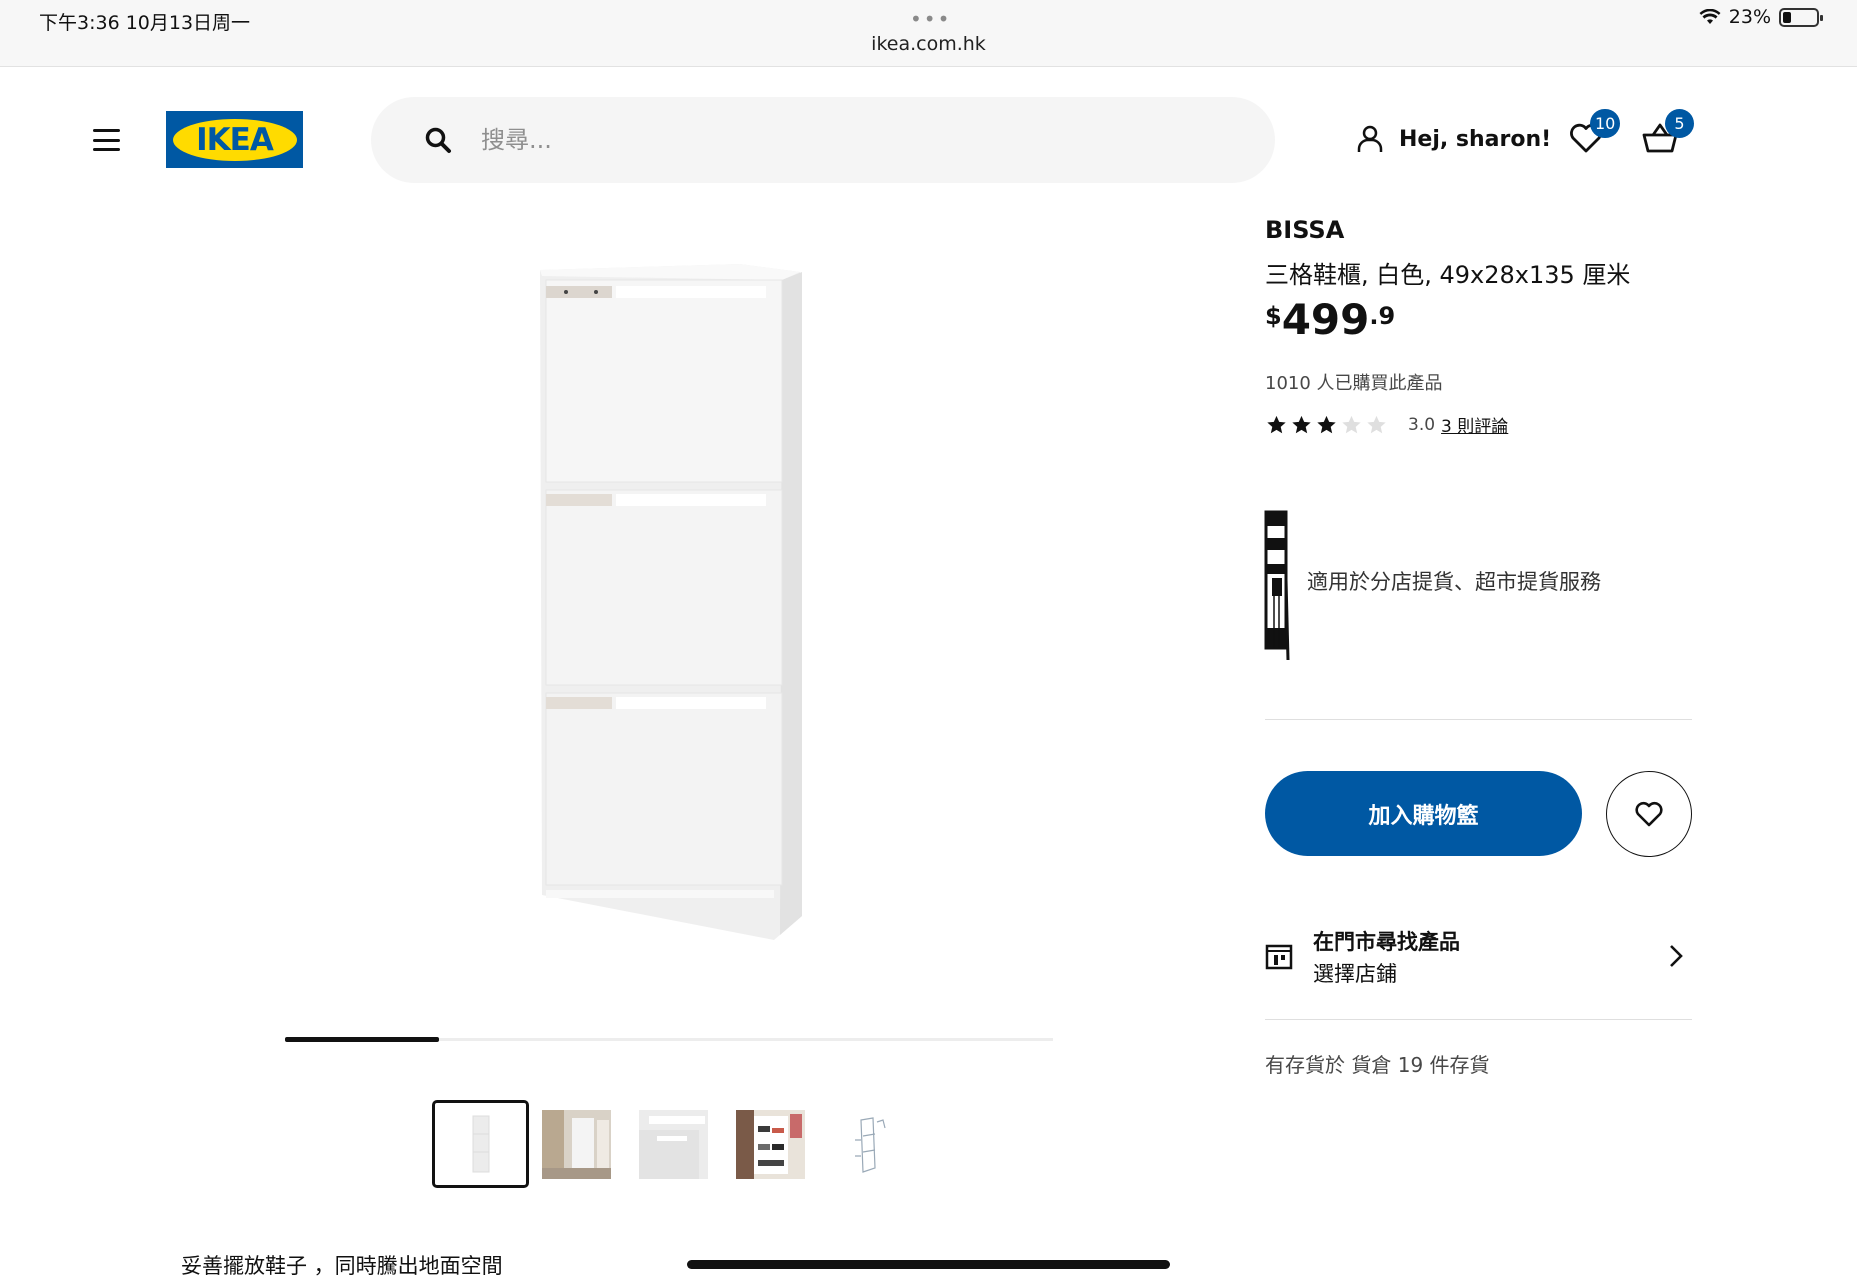  I want to click on thumb-detail-closeup-image, so click(673, 1144).